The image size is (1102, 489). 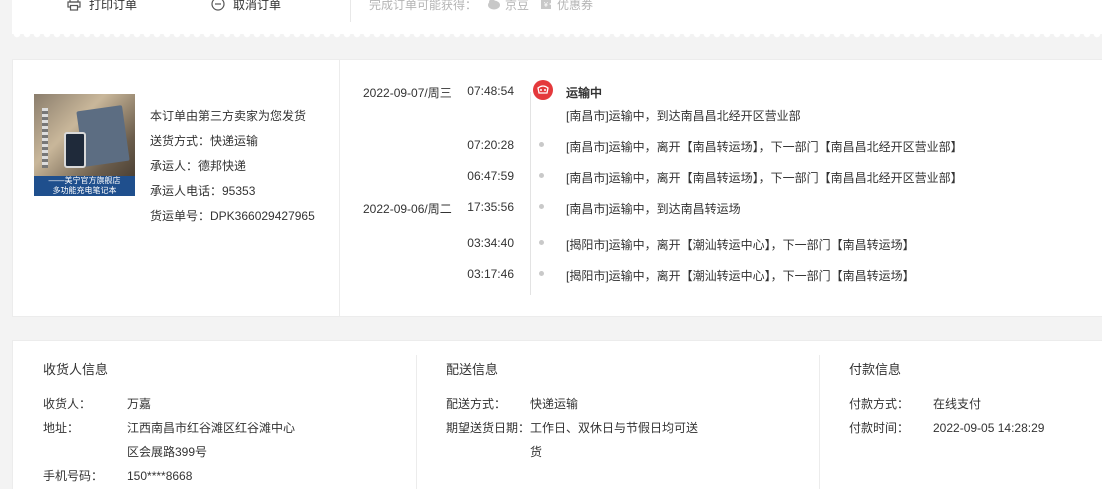 What do you see at coordinates (160, 476) in the screenshot?
I see `consignee-phone: 150****8668` at bounding box center [160, 476].